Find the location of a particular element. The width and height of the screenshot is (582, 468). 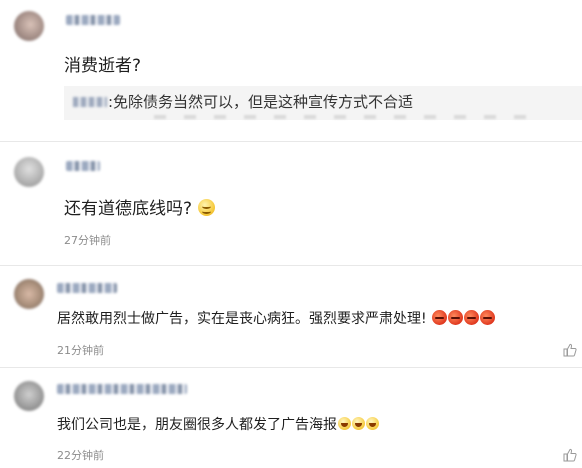

comment-text: 我们公司也是，朋友圈很多人都发了广告海报 is located at coordinates (218, 424).